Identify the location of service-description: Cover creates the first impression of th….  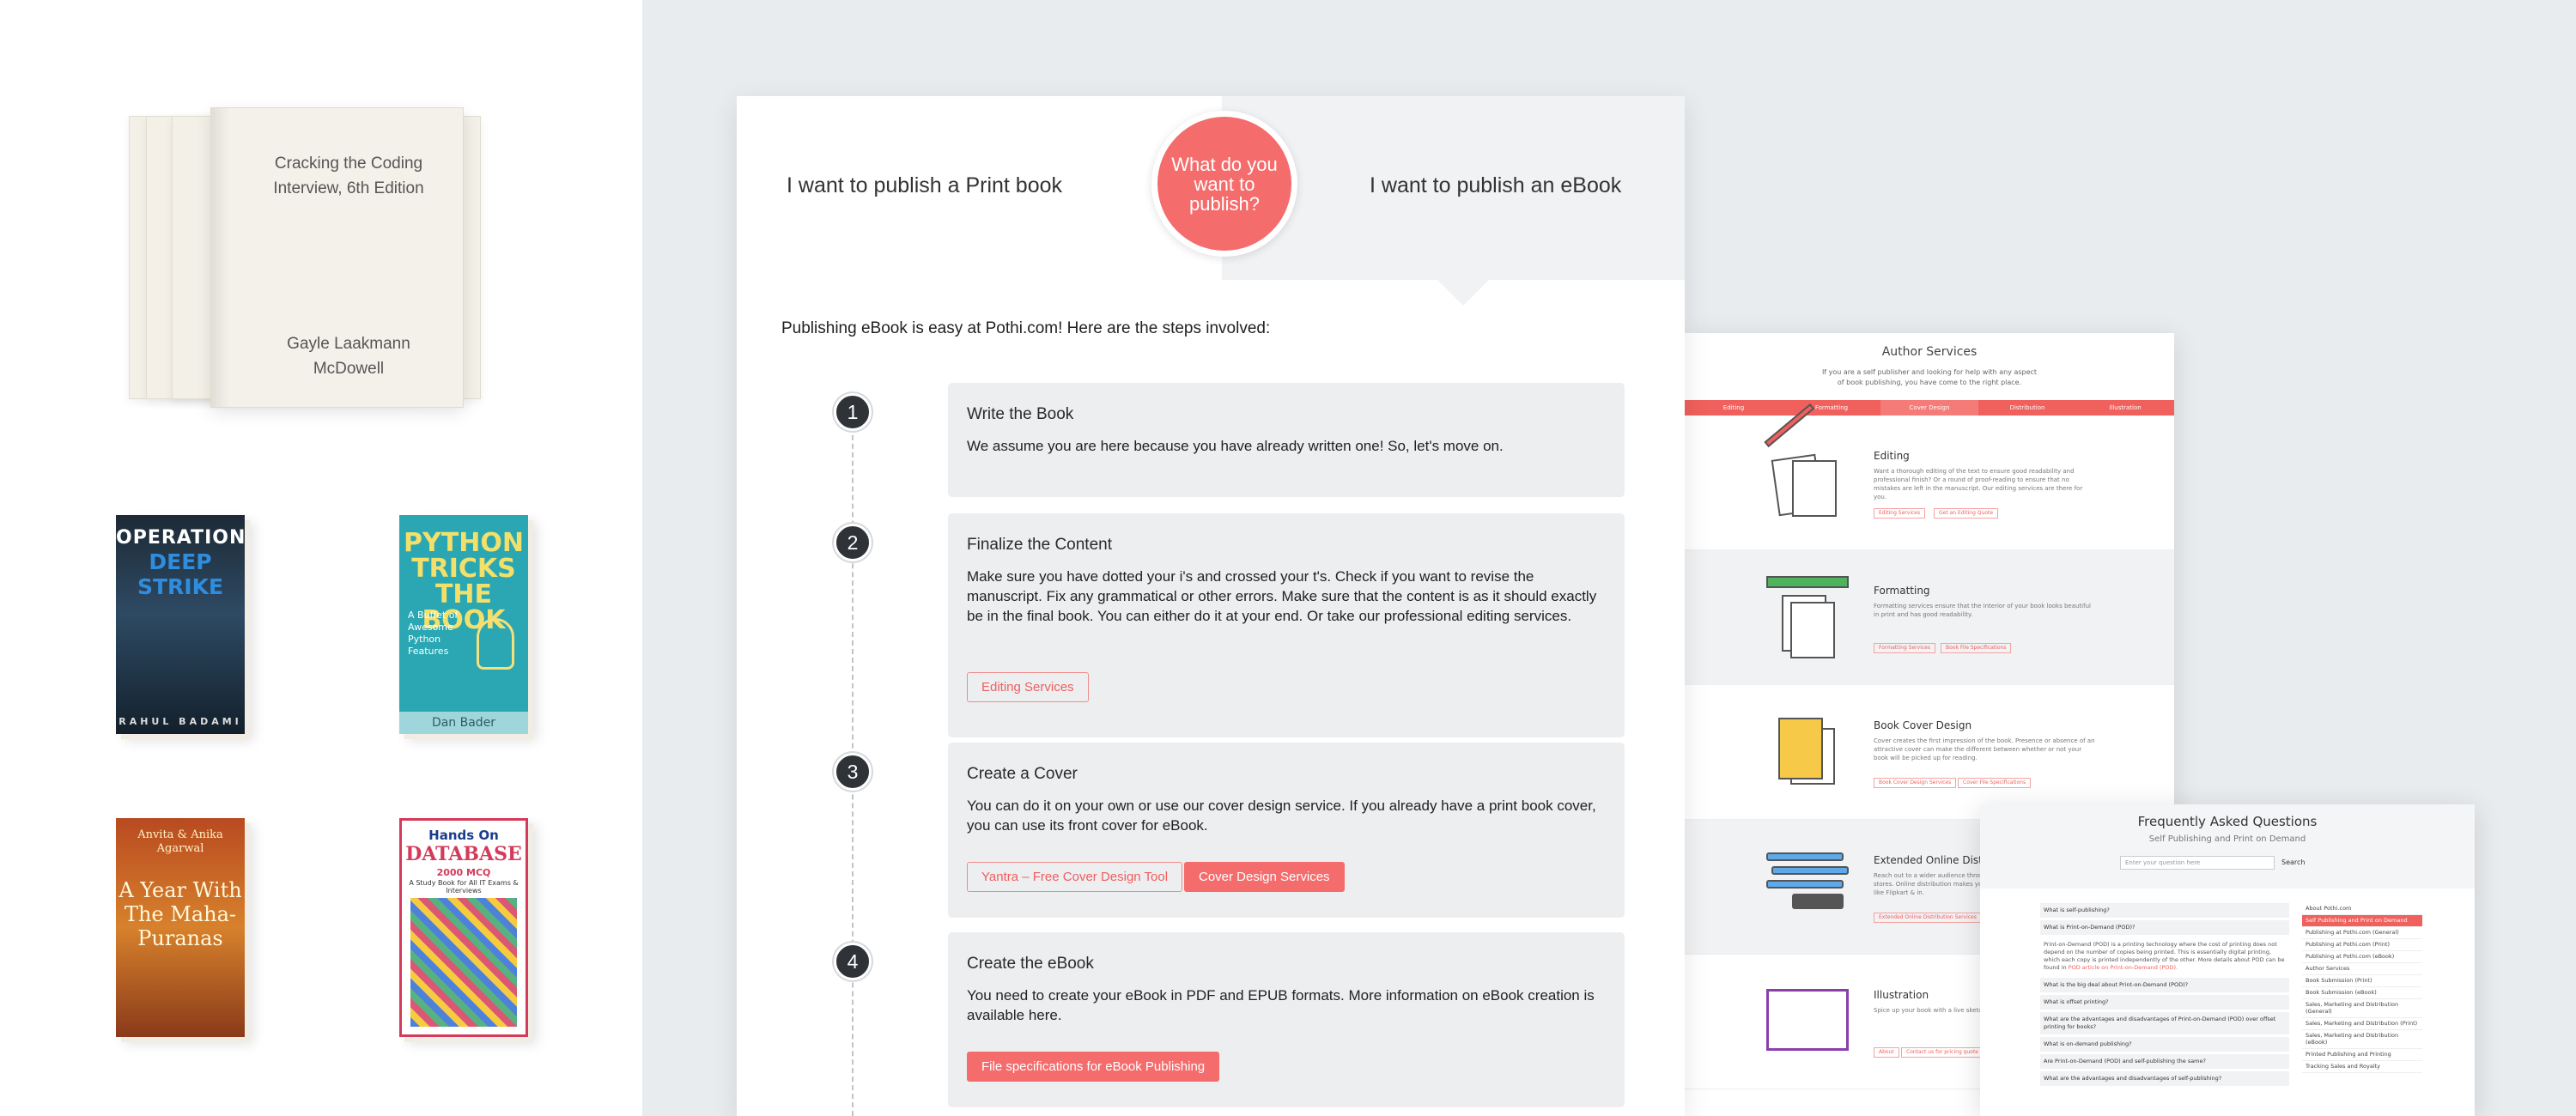
(1984, 749).